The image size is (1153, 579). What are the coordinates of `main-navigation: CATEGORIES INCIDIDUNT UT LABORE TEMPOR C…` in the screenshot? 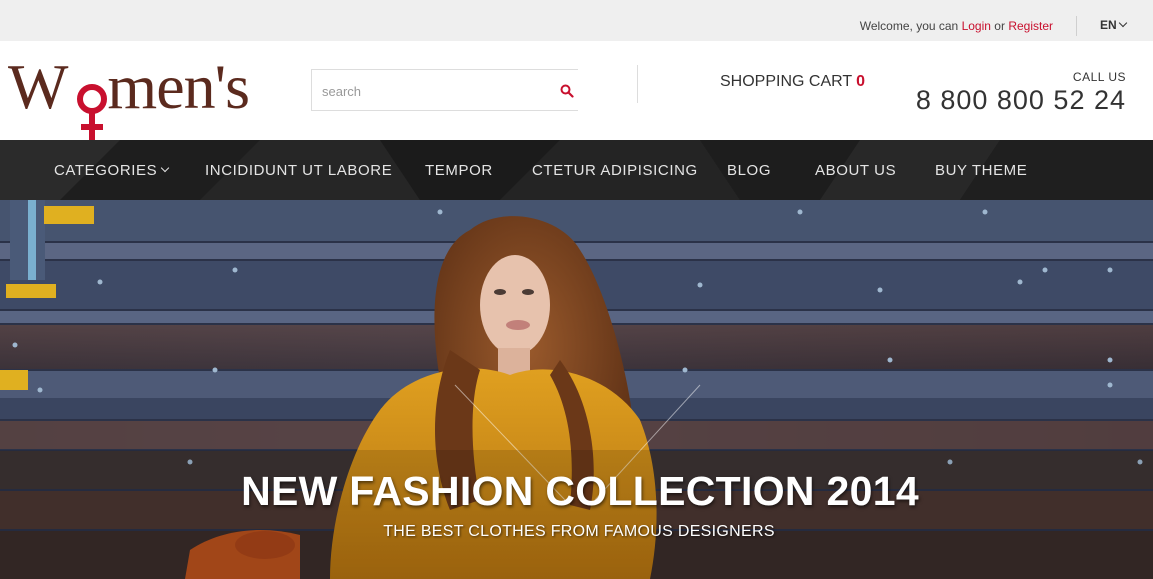 It's located at (576, 170).